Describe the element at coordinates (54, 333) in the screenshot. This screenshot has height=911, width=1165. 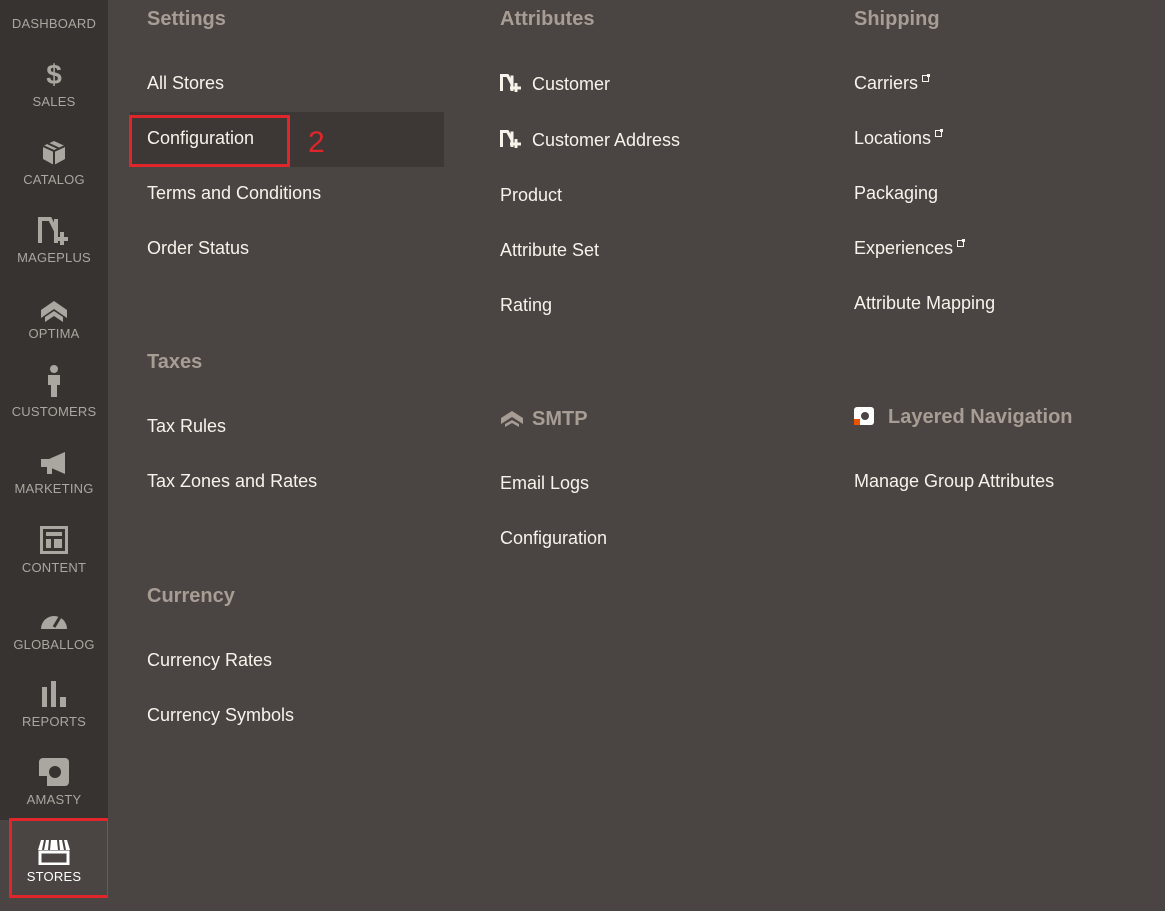
I see `nav-optima-label: OPTIMA` at that location.